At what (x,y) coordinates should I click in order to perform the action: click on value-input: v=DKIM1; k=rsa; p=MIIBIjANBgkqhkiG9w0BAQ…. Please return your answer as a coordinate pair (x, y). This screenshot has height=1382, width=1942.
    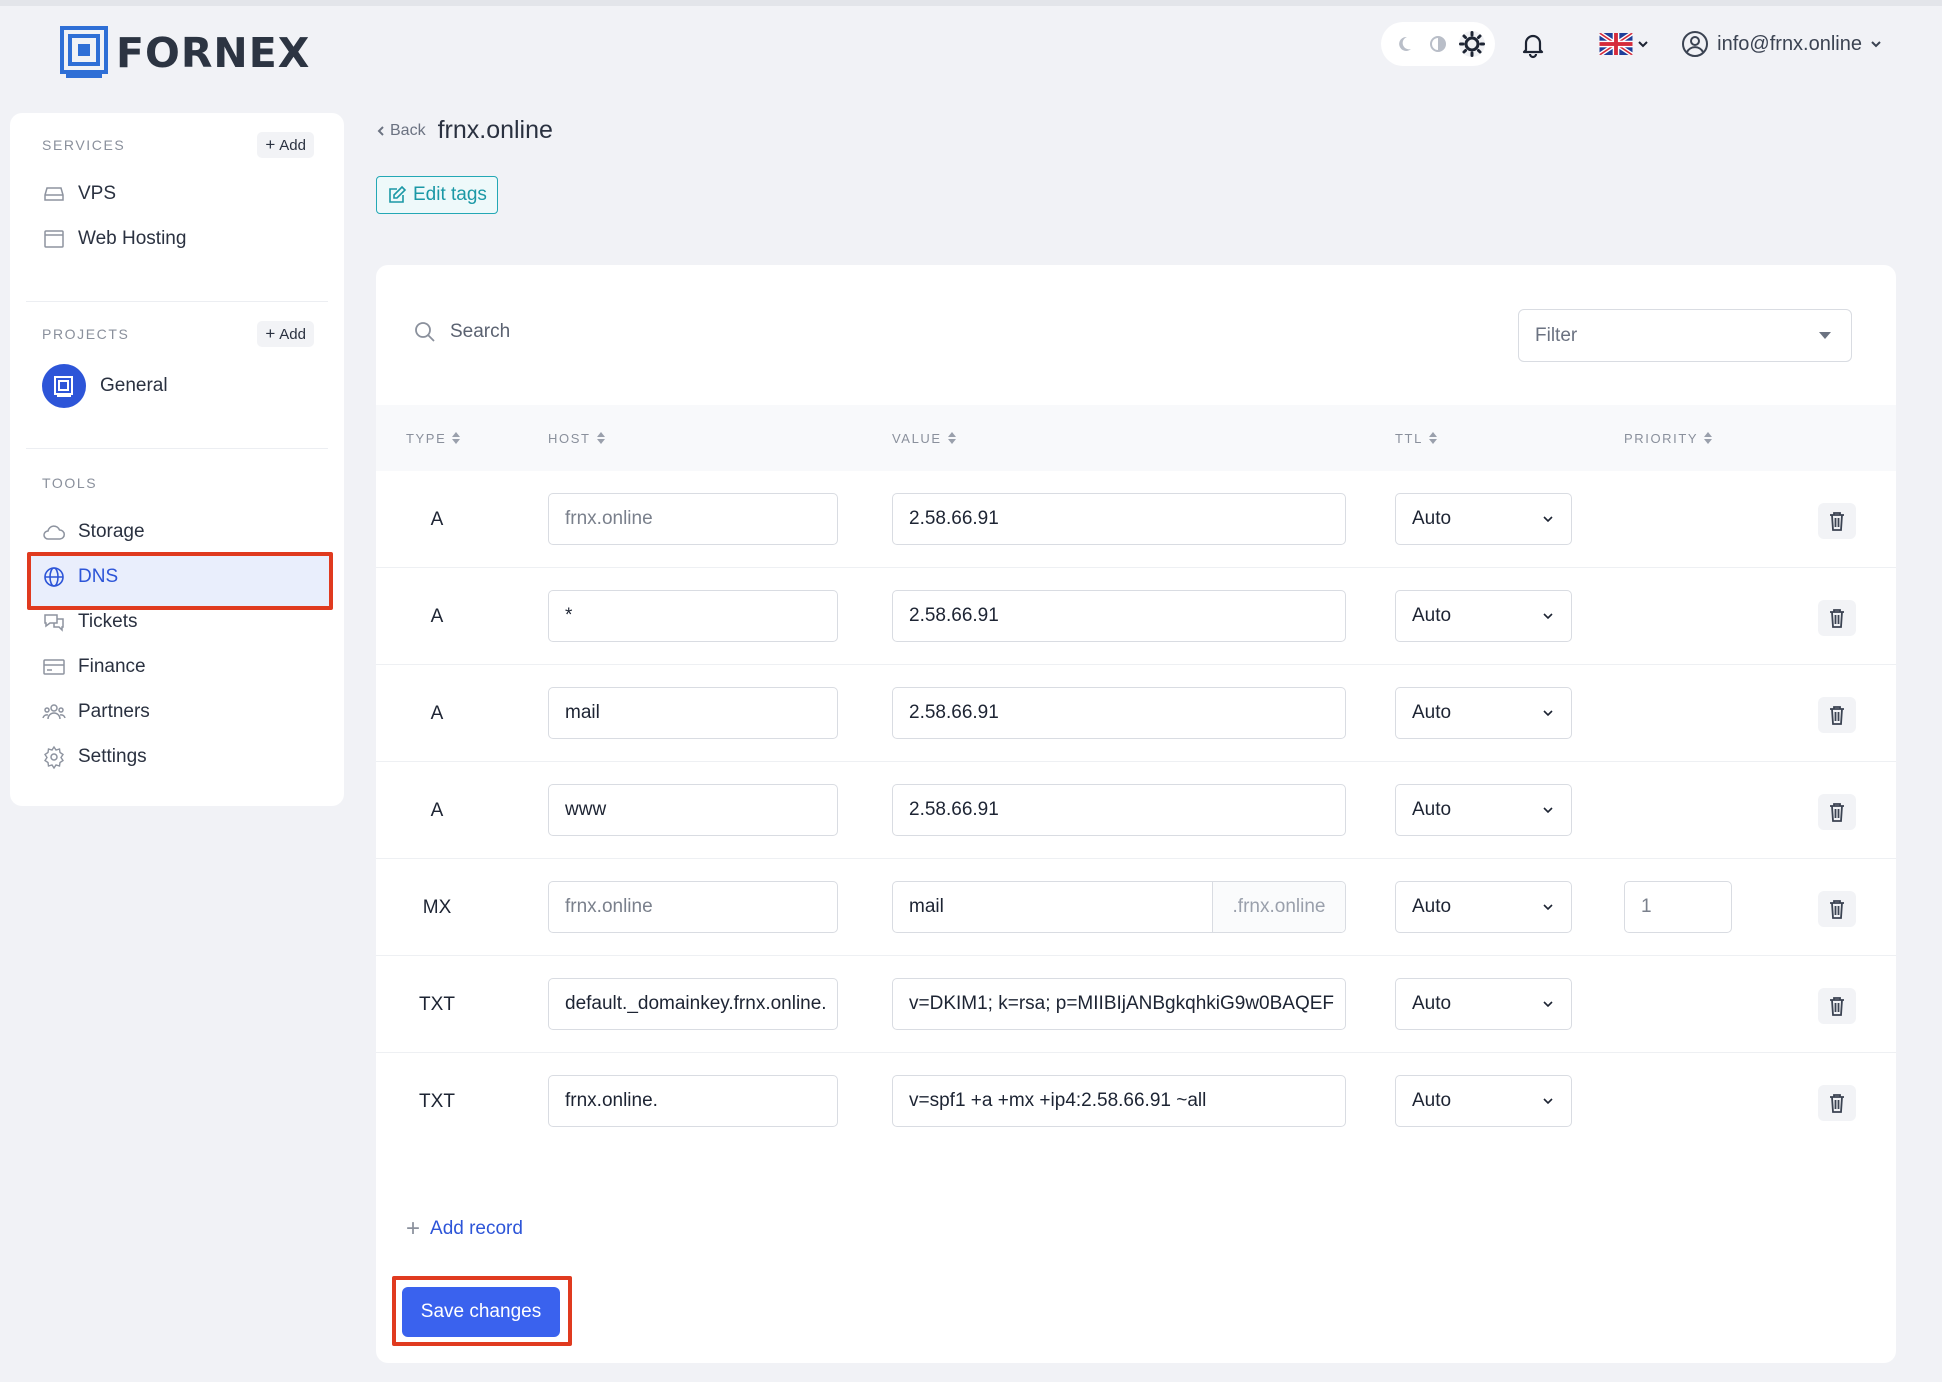
    Looking at the image, I should click on (1119, 1004).